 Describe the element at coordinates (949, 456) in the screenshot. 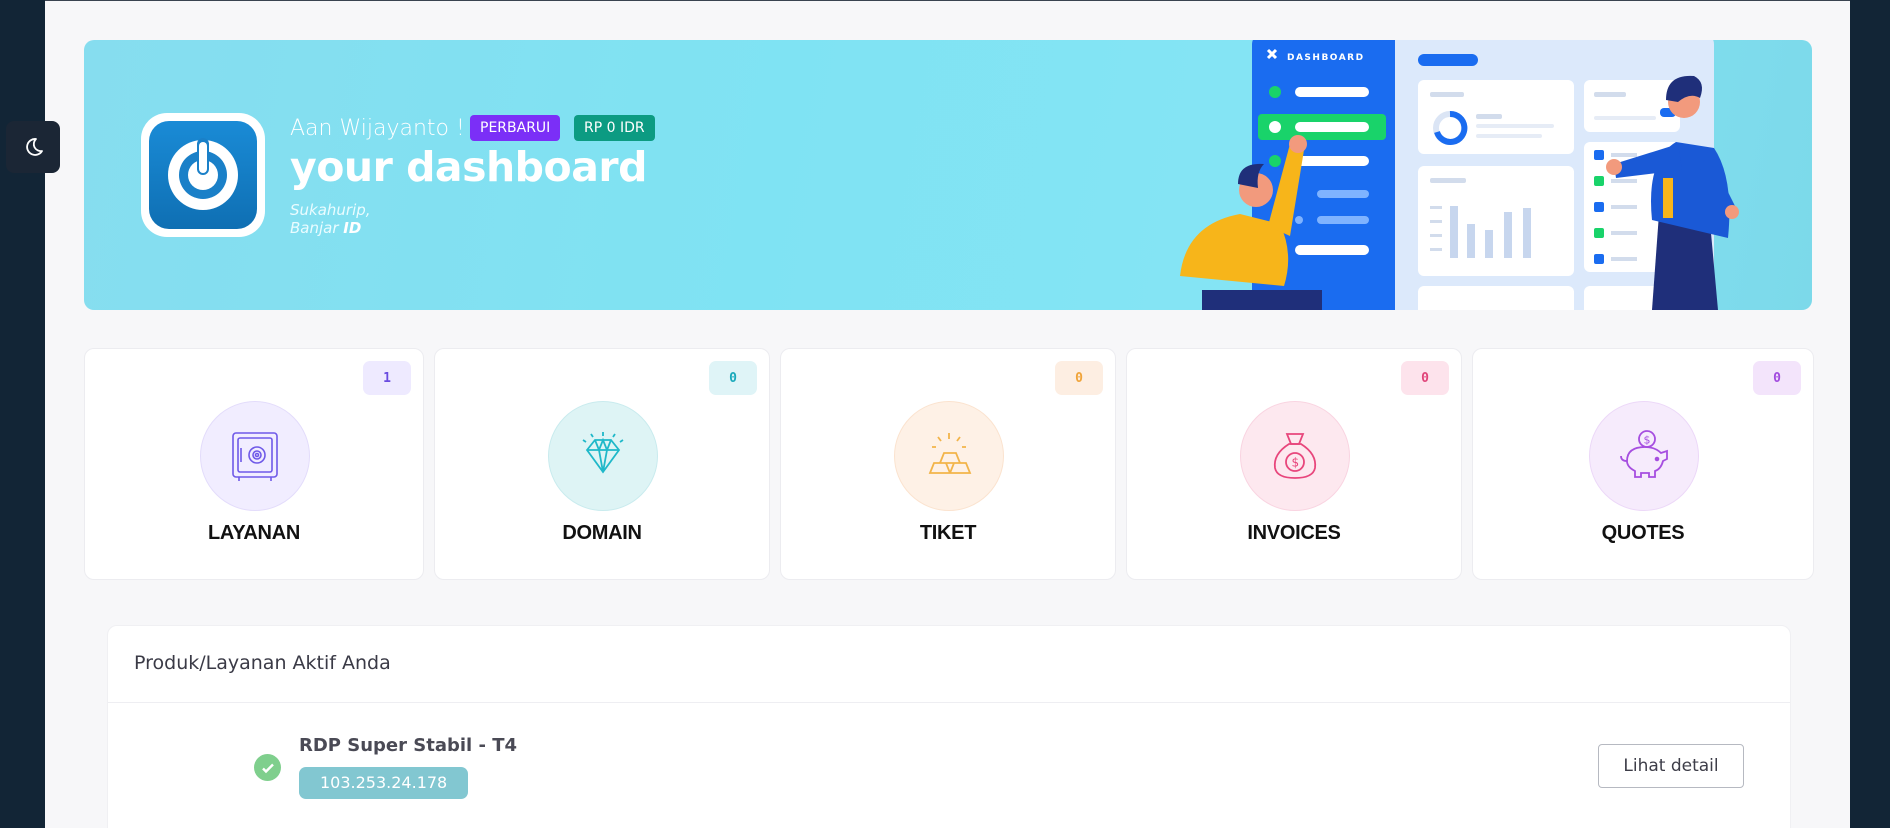

I see `gold-bars-icon` at that location.